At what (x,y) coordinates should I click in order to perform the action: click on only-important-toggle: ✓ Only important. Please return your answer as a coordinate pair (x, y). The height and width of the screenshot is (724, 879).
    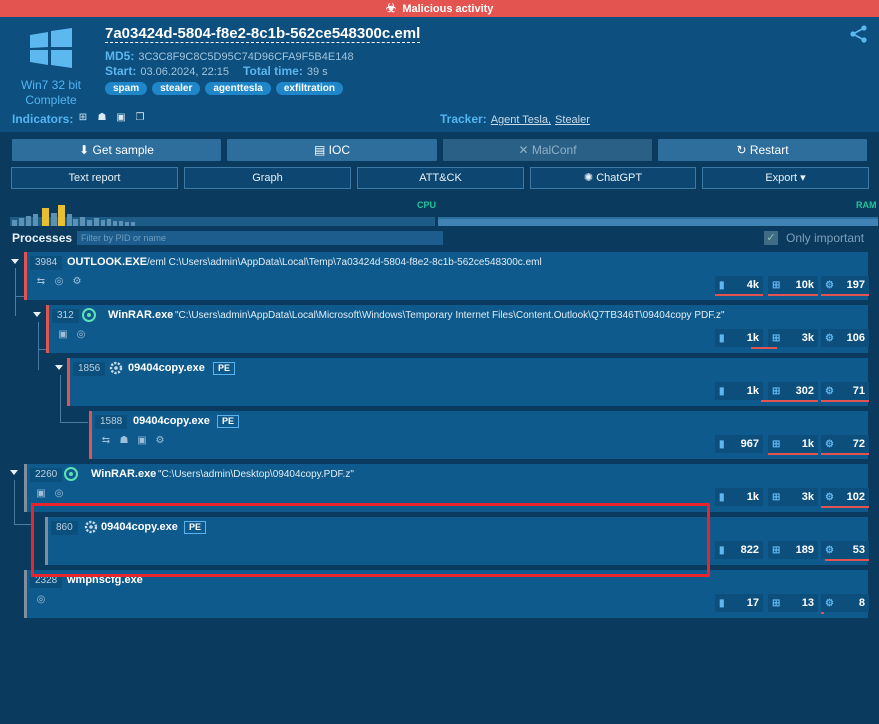
    Looking at the image, I should click on (814, 238).